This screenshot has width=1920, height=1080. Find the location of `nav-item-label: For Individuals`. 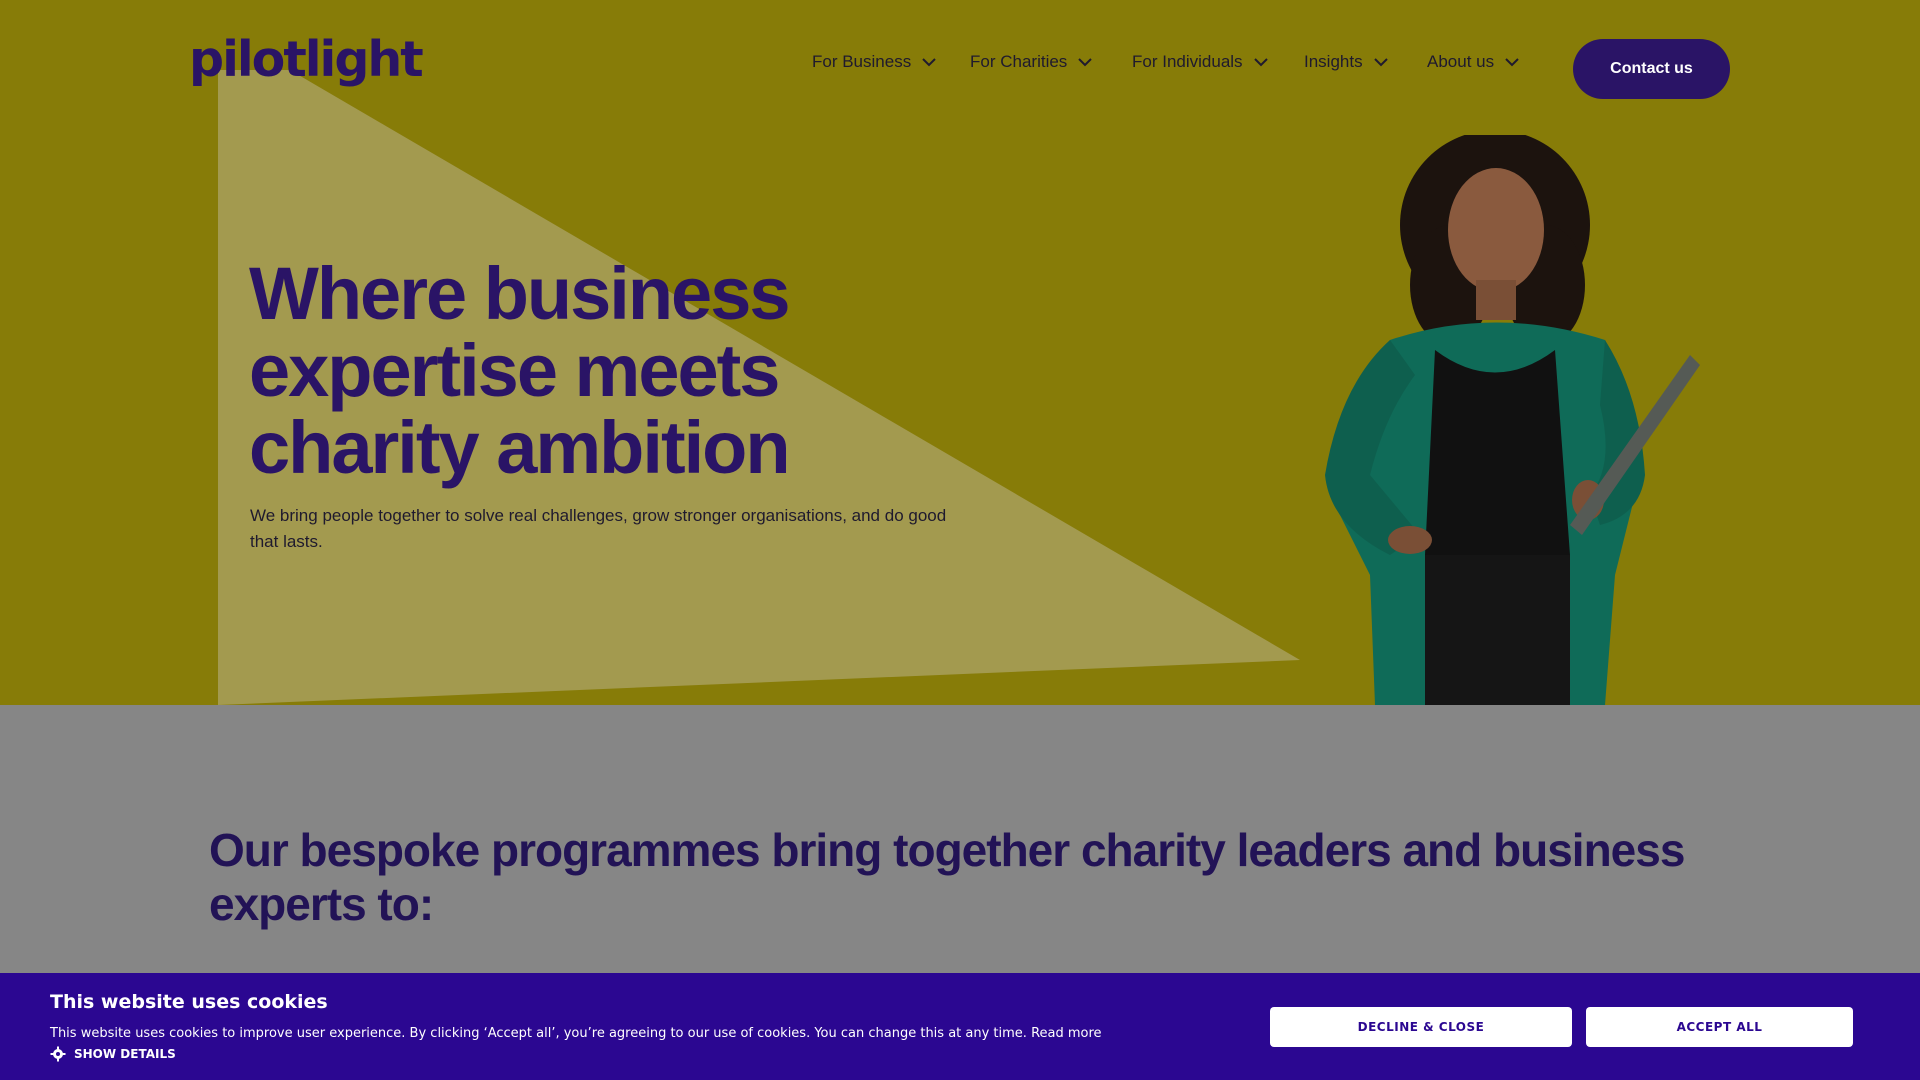

nav-item-label: For Individuals is located at coordinates (1187, 61).